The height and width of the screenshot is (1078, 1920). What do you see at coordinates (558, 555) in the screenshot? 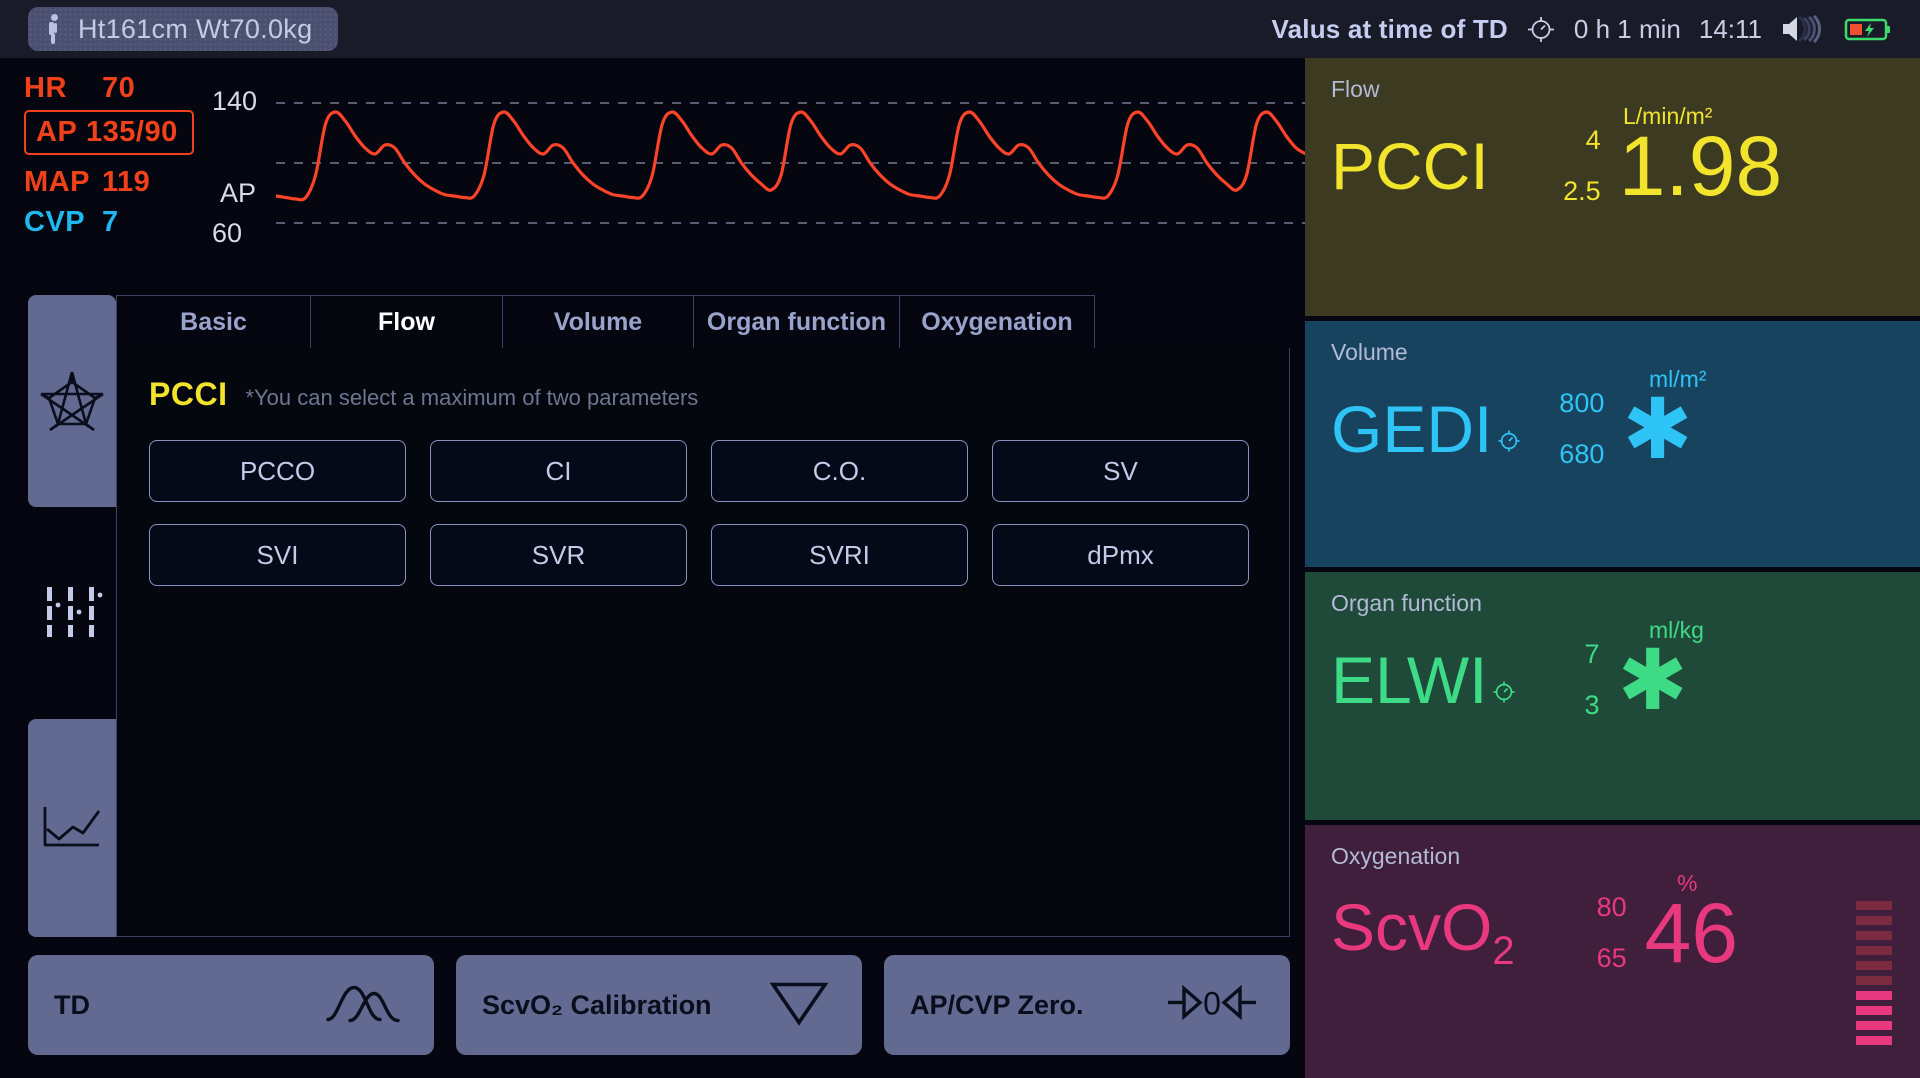
I see `param-button-svr: SVR` at bounding box center [558, 555].